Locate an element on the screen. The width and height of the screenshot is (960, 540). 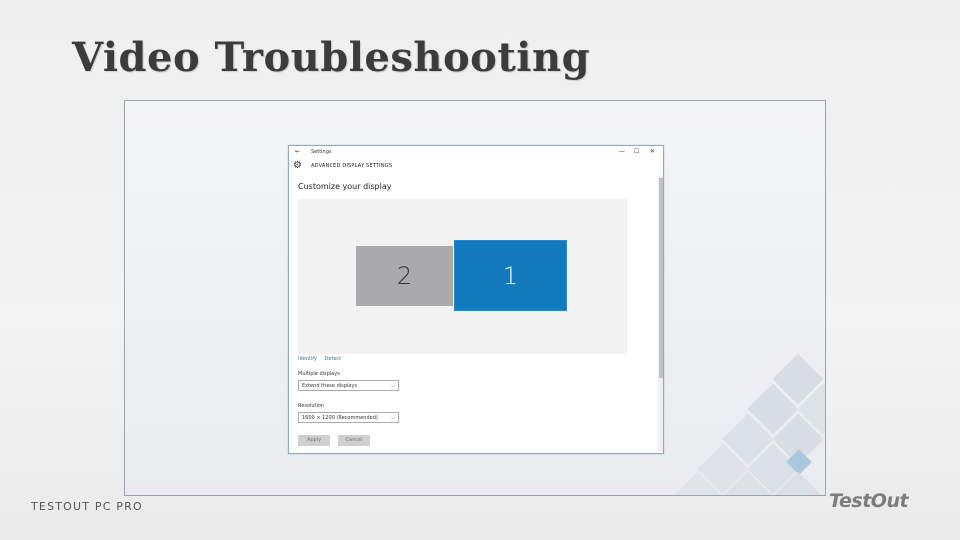
detect-link: Detect is located at coordinates (332, 359).